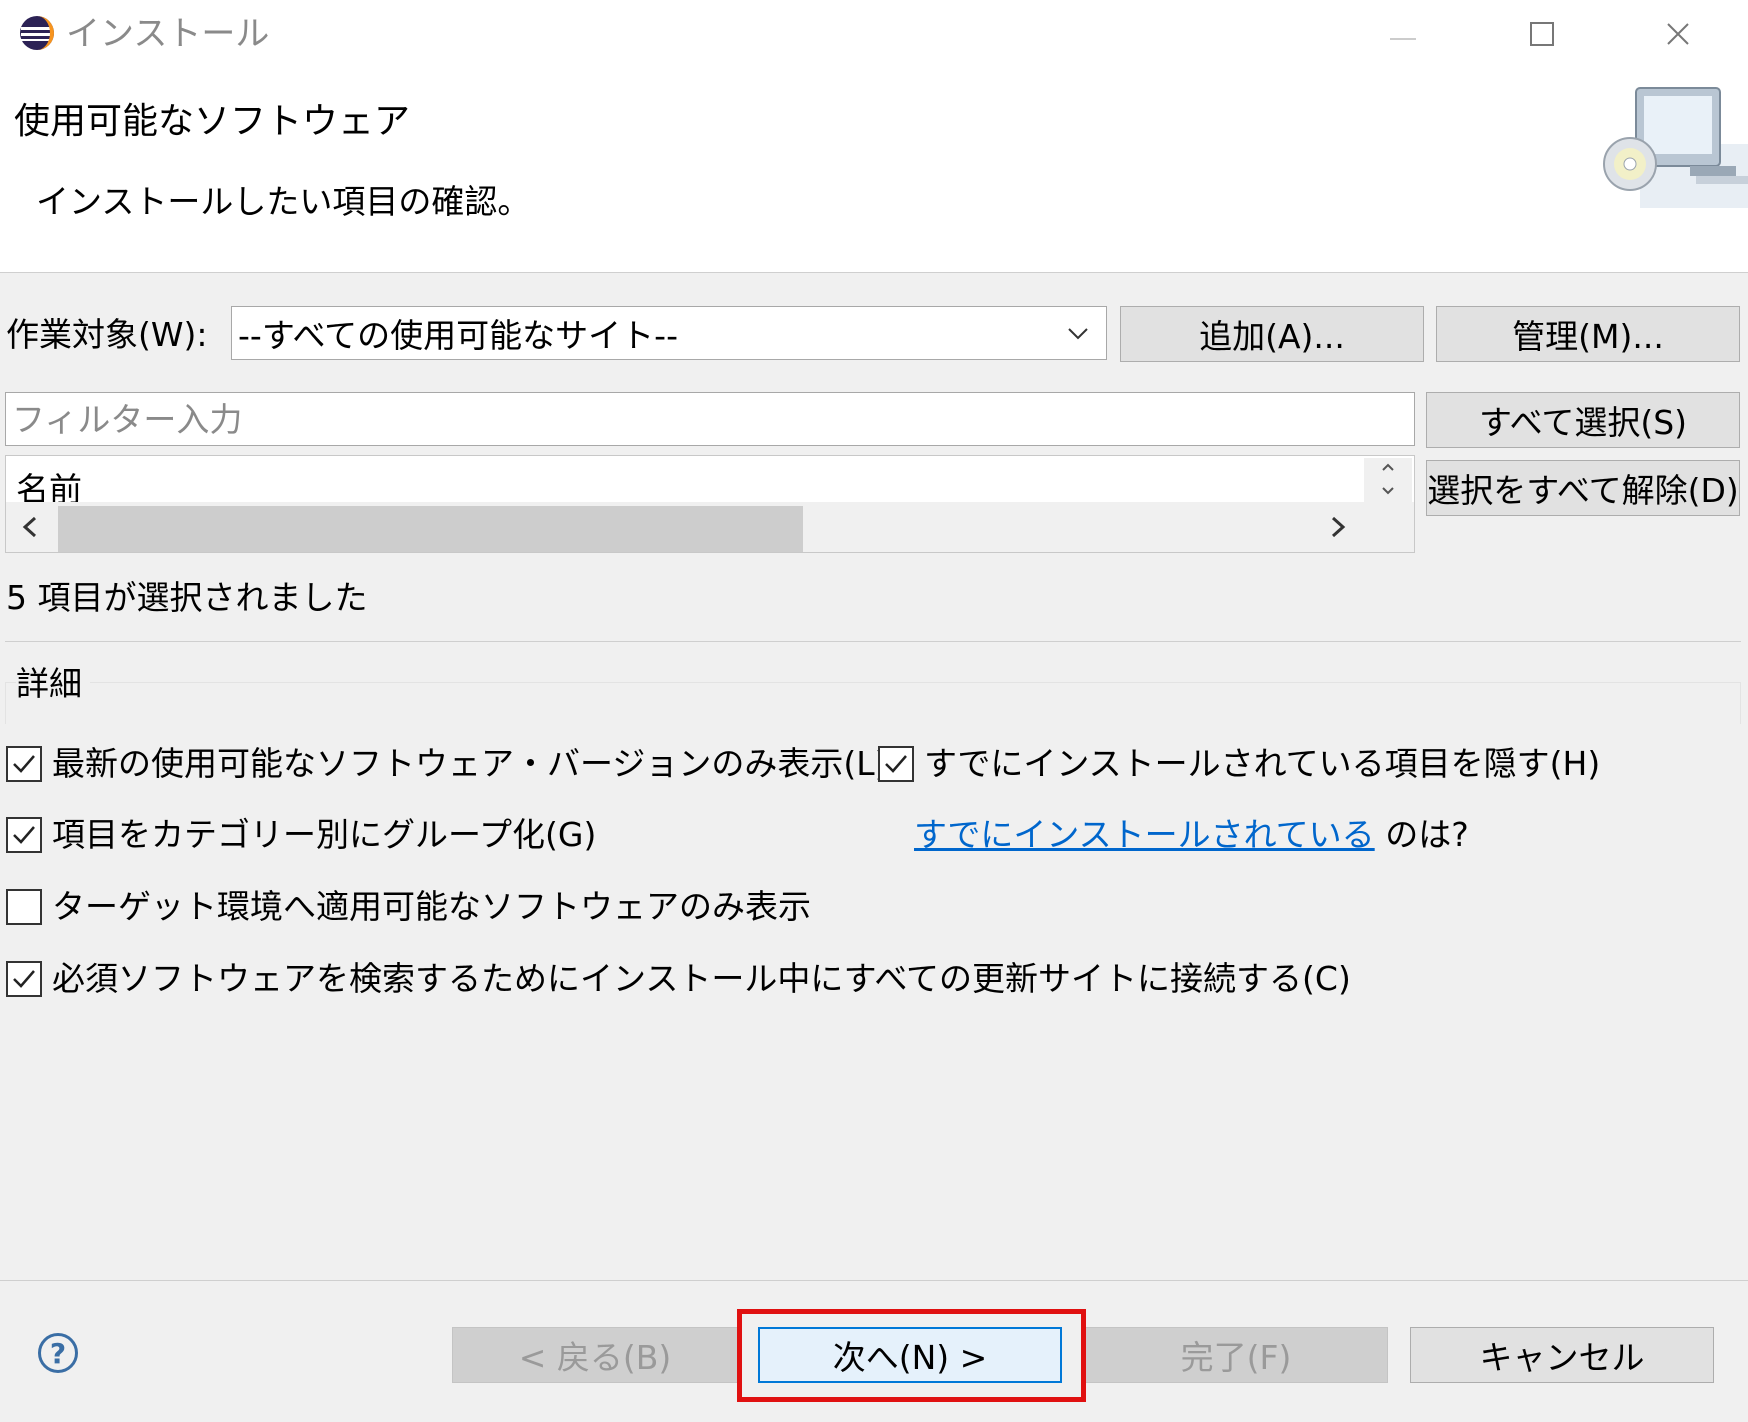  I want to click on horizontal-scroll-thumb, so click(430, 529).